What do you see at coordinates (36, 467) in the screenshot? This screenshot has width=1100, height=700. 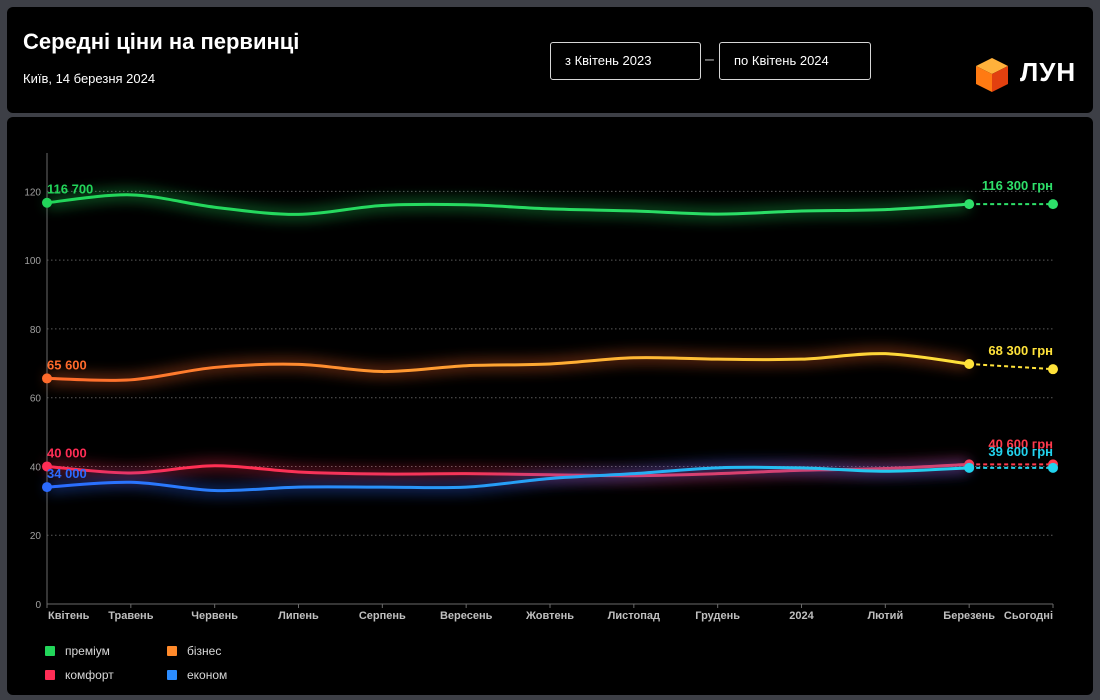 I see `y-tick-label: 40` at bounding box center [36, 467].